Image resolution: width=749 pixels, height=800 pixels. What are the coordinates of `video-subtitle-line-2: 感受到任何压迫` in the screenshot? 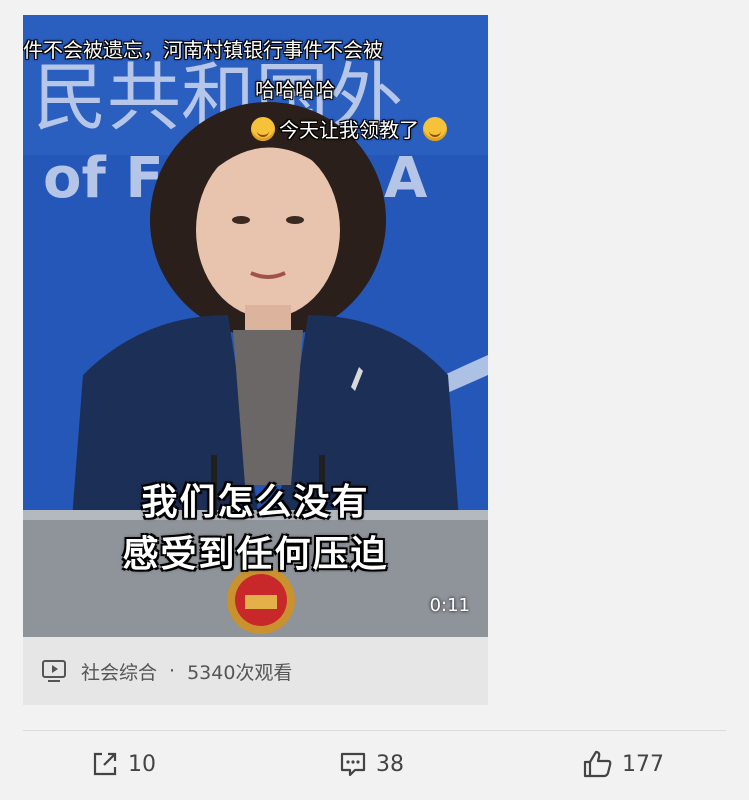 It's located at (255, 554).